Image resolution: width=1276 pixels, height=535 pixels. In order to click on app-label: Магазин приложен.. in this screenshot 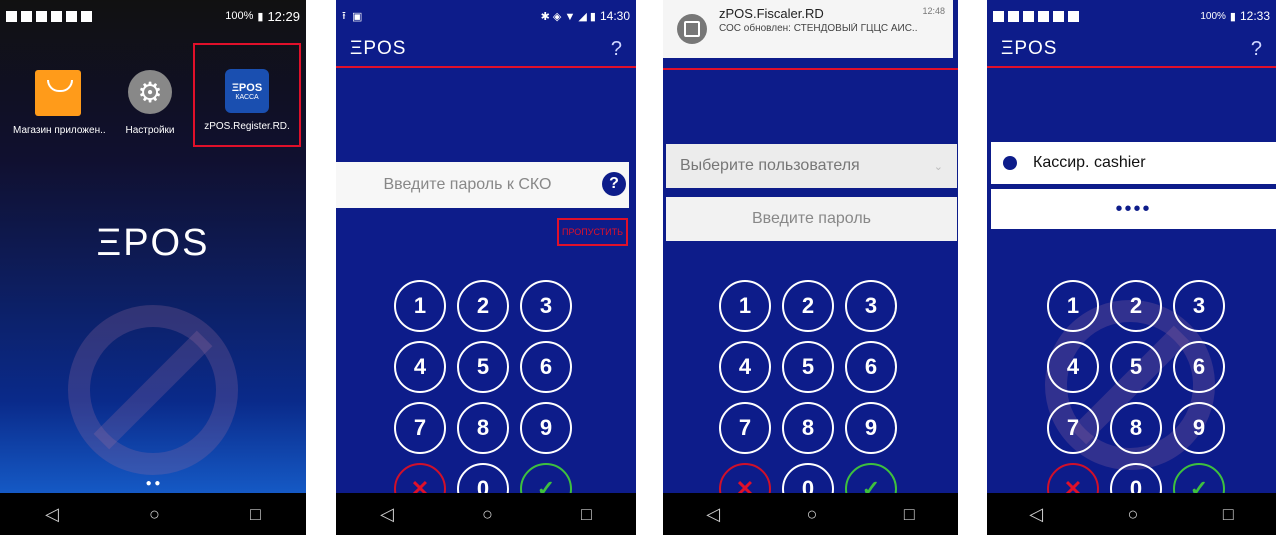, I will do `click(59, 130)`.